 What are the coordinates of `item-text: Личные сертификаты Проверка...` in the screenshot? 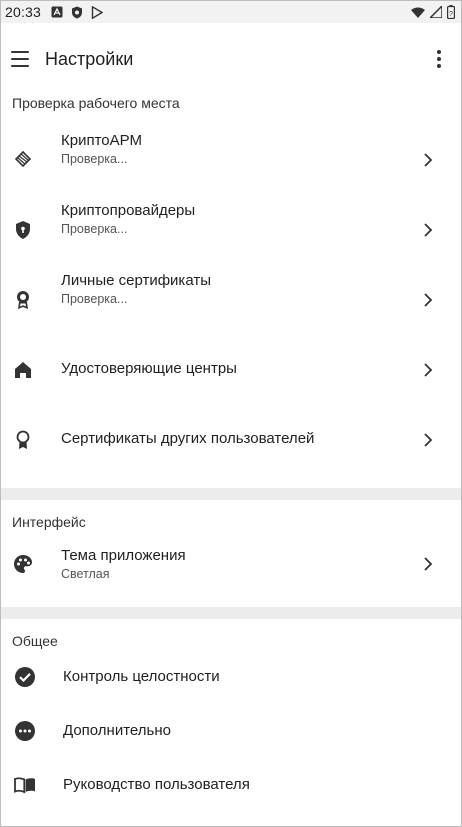 It's located at (136, 289).